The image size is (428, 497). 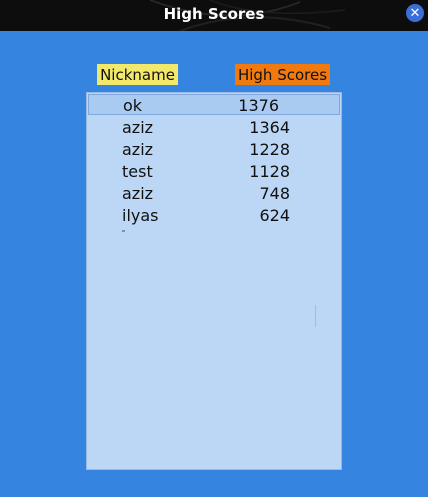 What do you see at coordinates (214, 104) in the screenshot?
I see `list-item: ok 1376` at bounding box center [214, 104].